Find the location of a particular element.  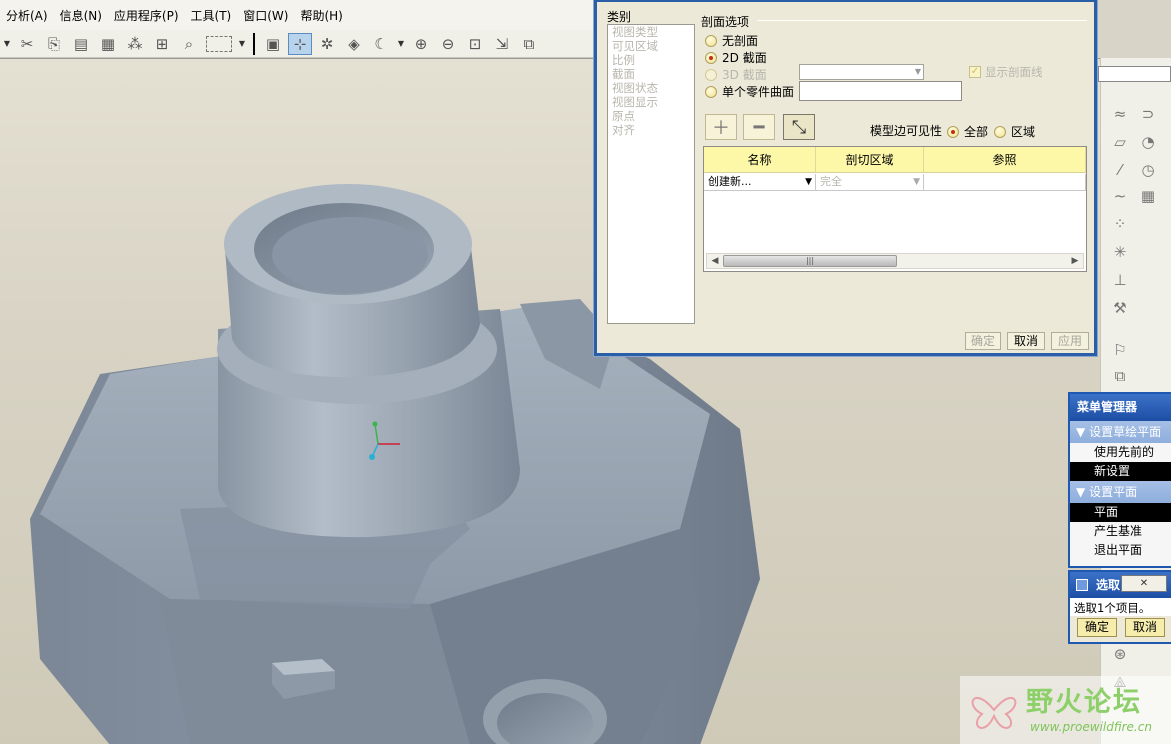

dimension-icon: ⊥ is located at coordinates (1120, 280).